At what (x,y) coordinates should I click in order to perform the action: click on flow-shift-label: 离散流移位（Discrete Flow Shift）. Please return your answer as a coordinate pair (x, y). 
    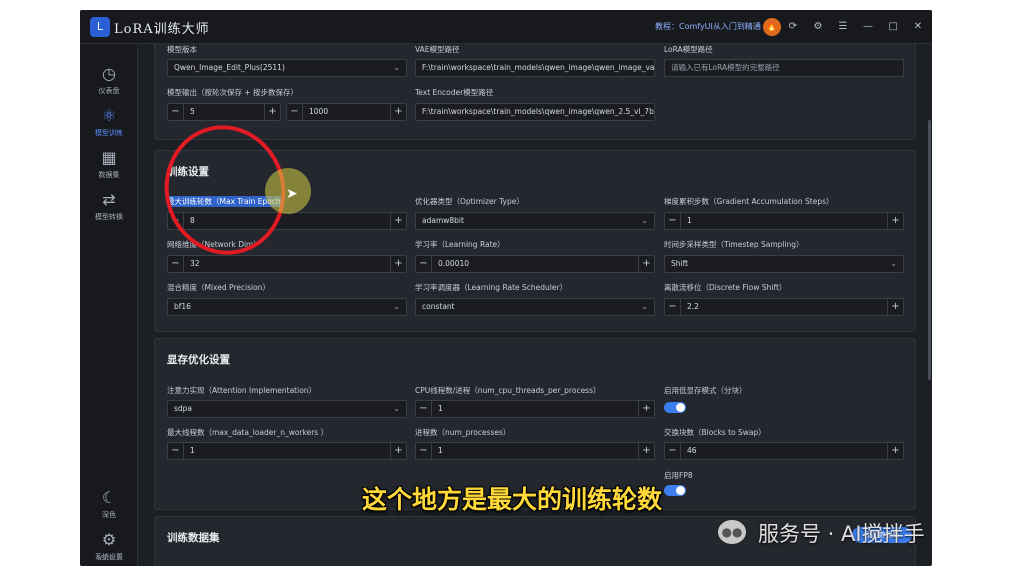
    Looking at the image, I should click on (725, 287).